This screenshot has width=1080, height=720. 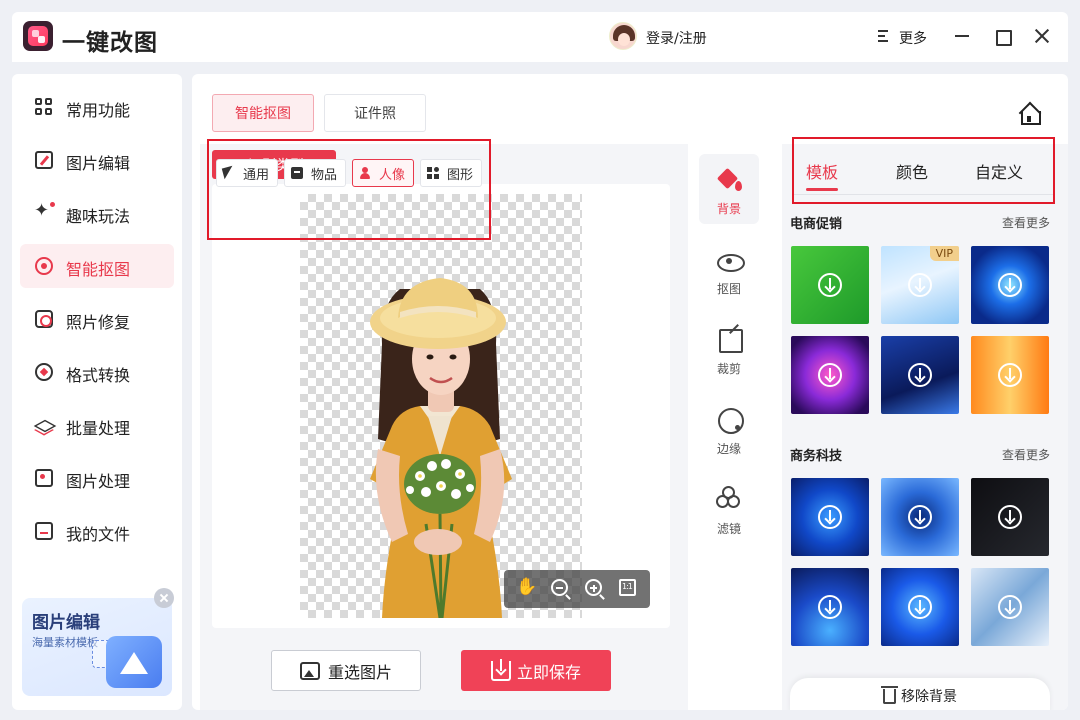 I want to click on sidebar-item-my-files: 我的文件, so click(x=97, y=531).